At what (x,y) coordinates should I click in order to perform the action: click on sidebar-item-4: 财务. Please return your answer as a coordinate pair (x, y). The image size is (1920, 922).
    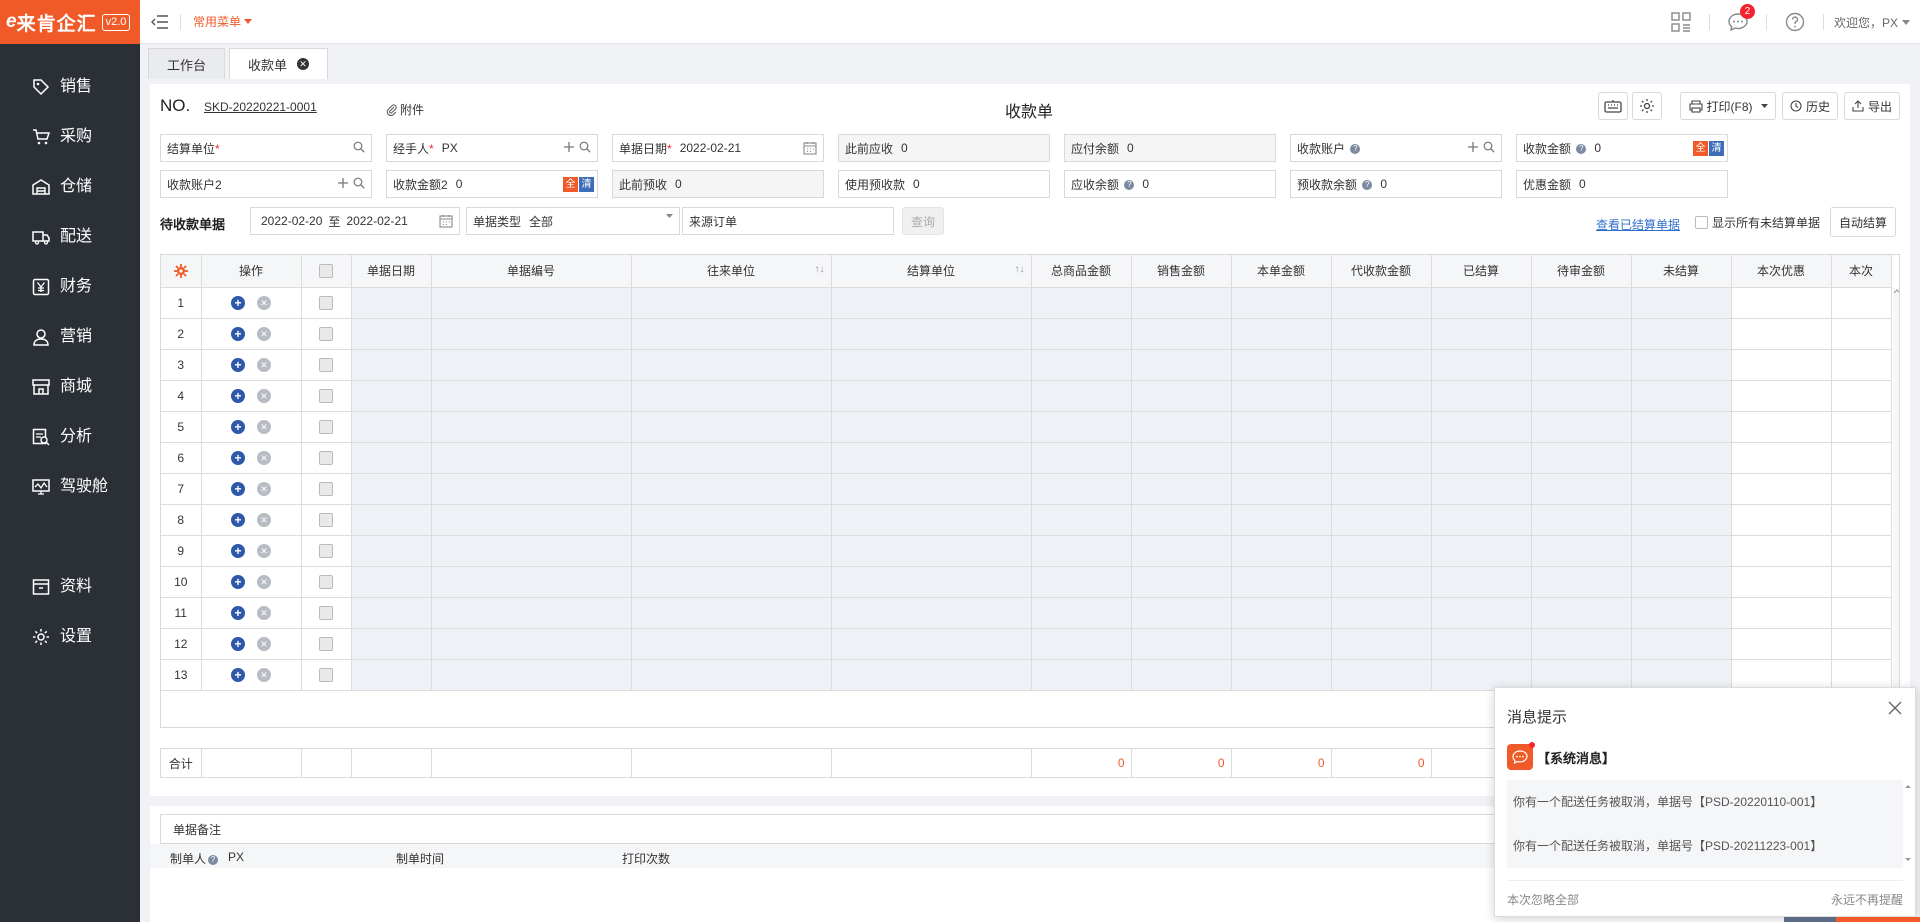
    Looking at the image, I should click on (70, 287).